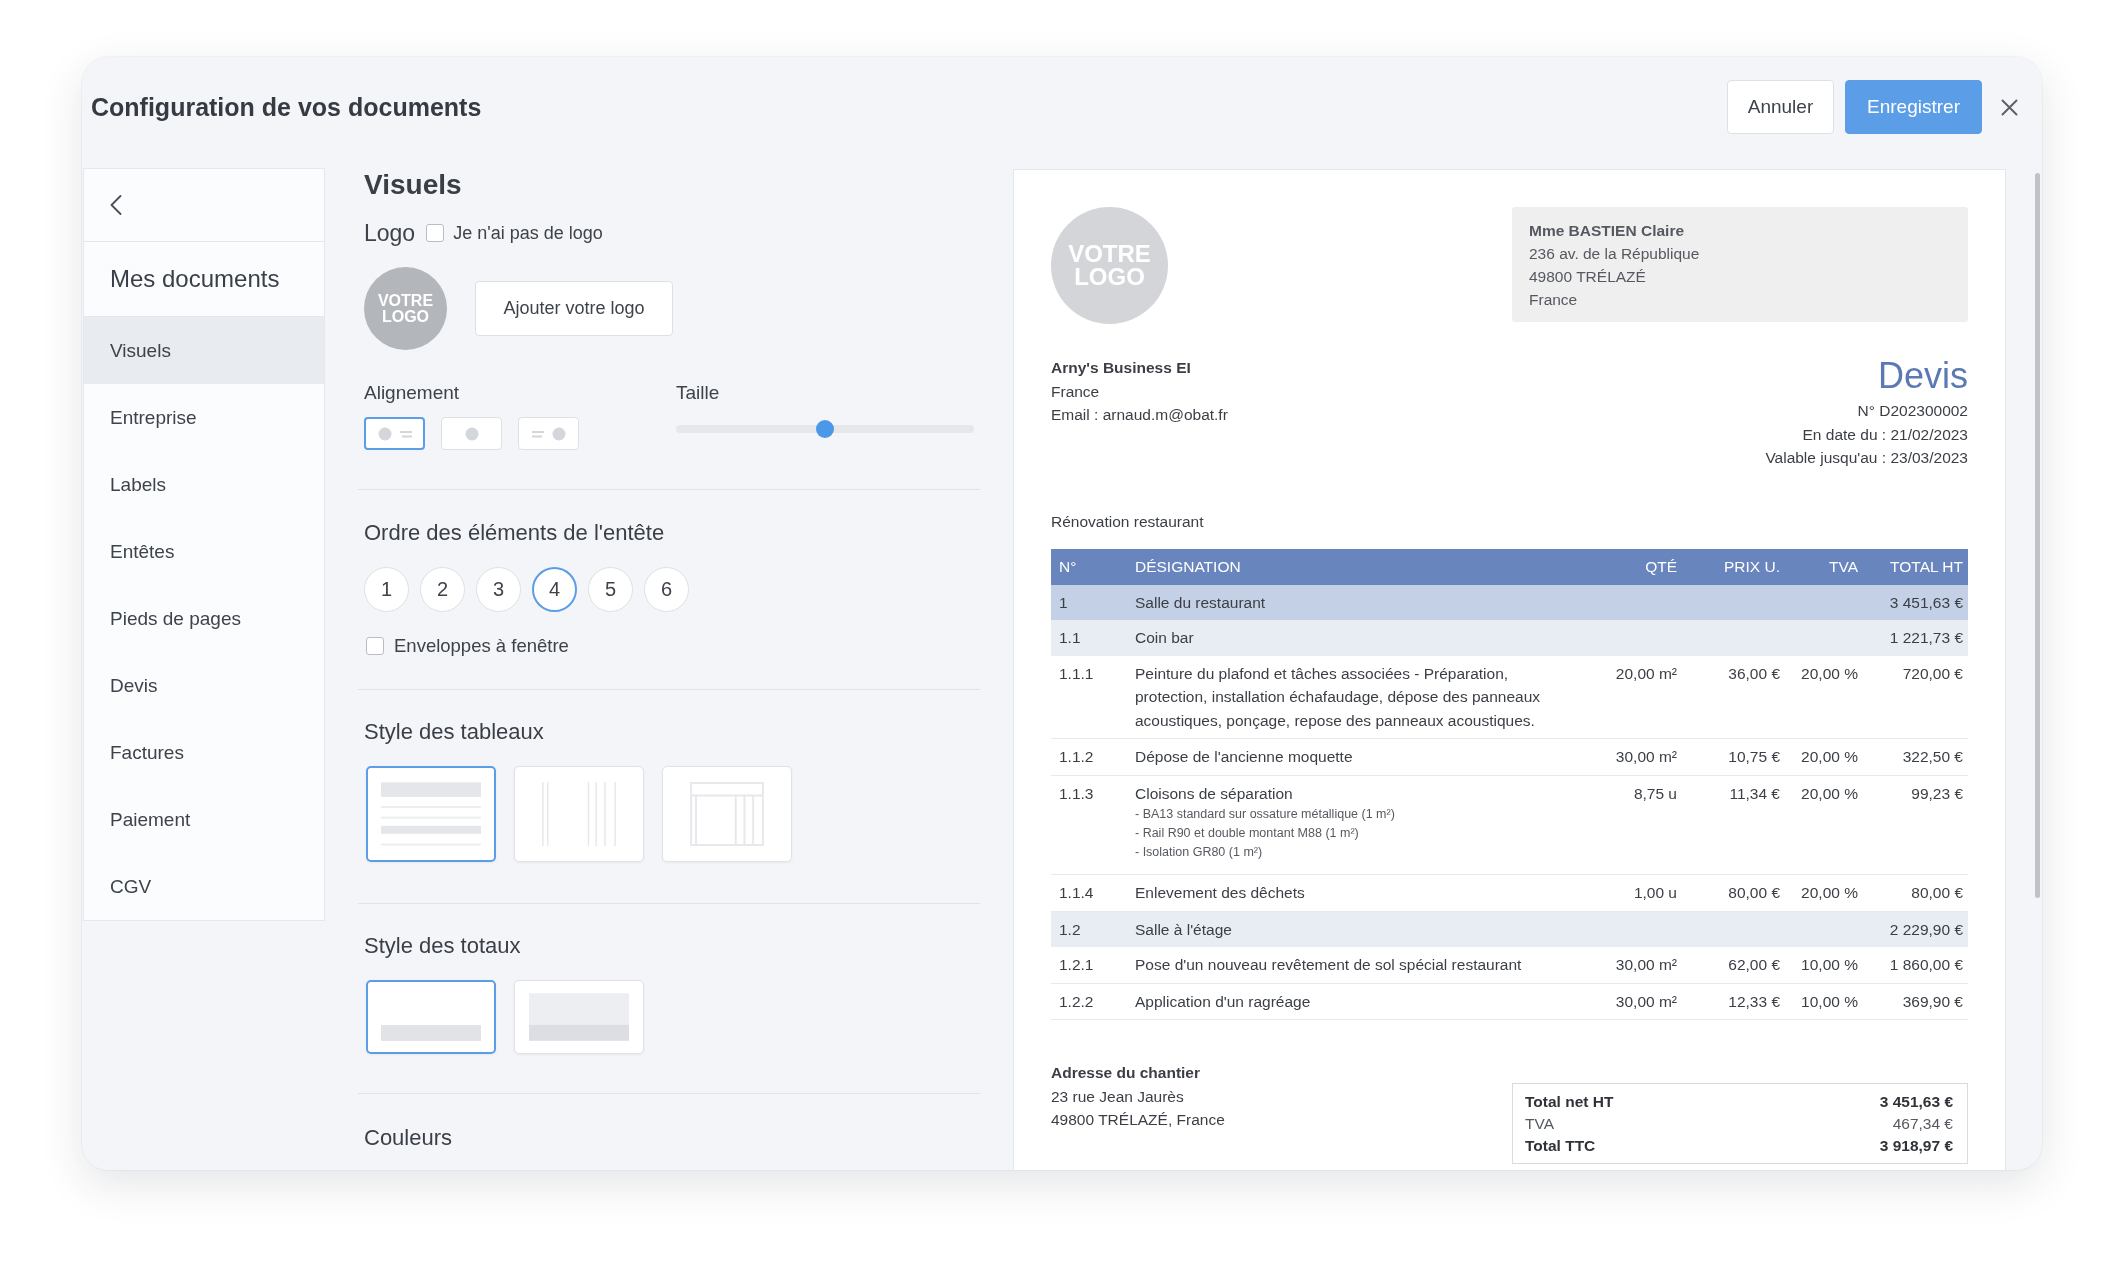  I want to click on sidebar-item: Entreprise, so click(204, 417).